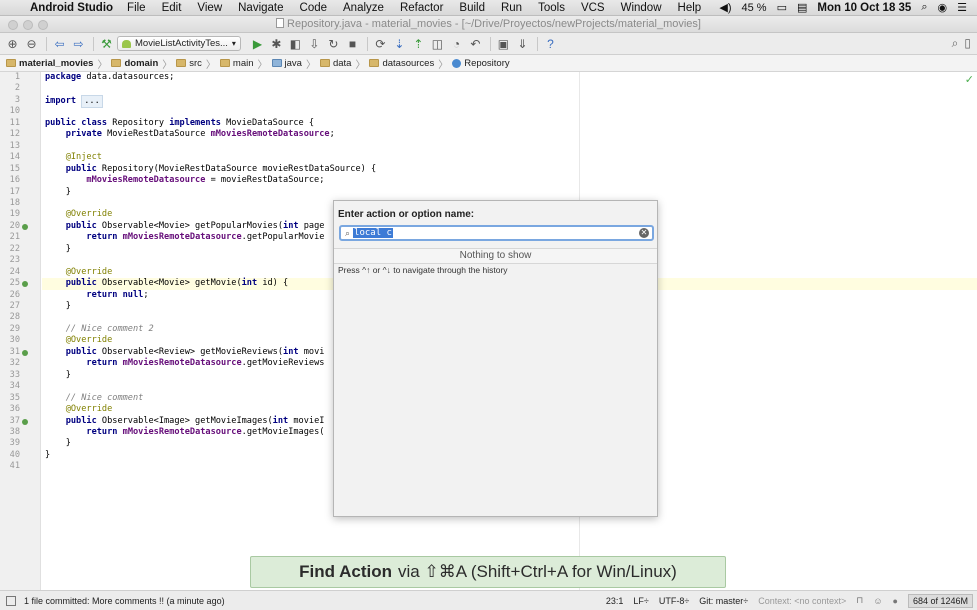  What do you see at coordinates (106, 43) in the screenshot?
I see `make-project-hammer-icon: ⚒` at bounding box center [106, 43].